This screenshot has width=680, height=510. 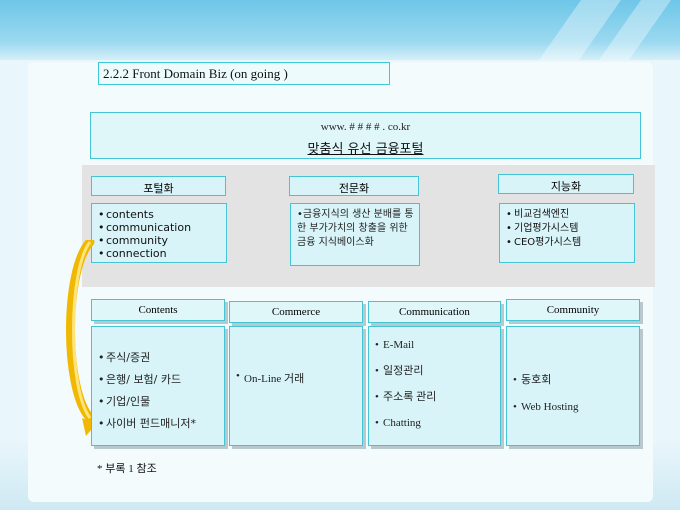 What do you see at coordinates (570, 215) in the screenshot?
I see `pillar-item: 비교검색엔진` at bounding box center [570, 215].